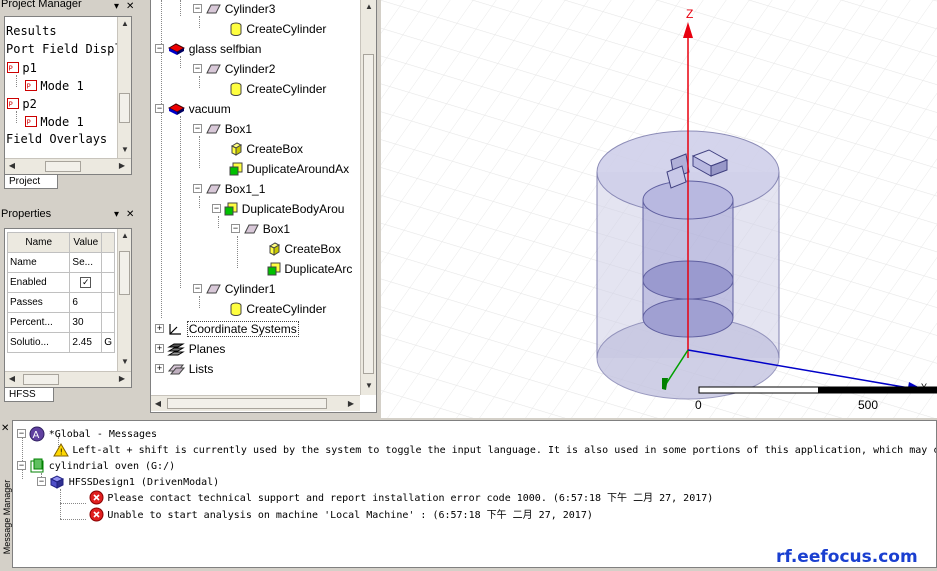 The width and height of the screenshot is (937, 571). I want to click on project-horizontal-scrollbar: ◀ ▶, so click(68, 166).